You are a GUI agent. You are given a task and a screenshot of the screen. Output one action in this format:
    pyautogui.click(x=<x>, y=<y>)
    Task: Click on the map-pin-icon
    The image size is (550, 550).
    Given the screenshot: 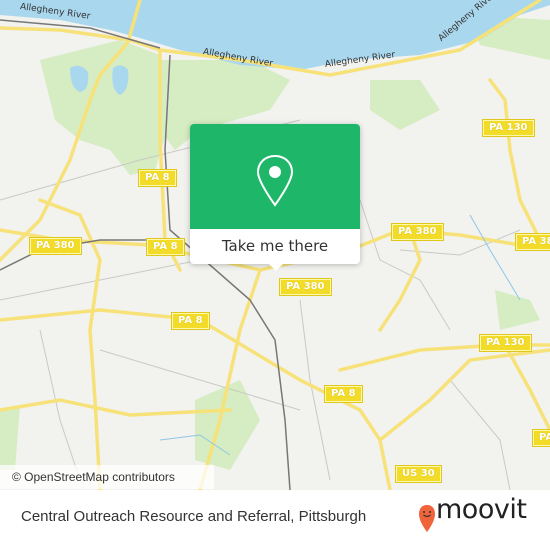 What is the action you would take?
    pyautogui.click(x=275, y=180)
    